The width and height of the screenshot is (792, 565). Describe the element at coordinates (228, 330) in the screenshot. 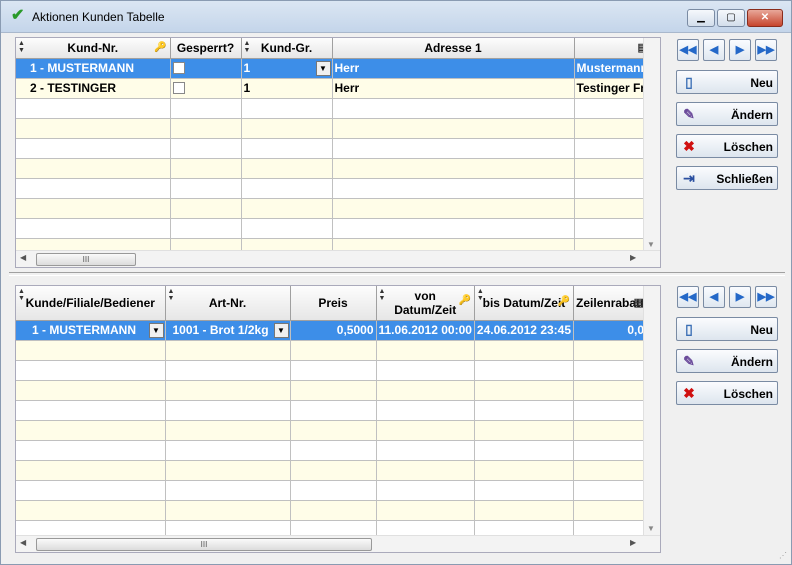

I see `cell-art-nr: 1001 - Brot 1/2kg ▼` at that location.